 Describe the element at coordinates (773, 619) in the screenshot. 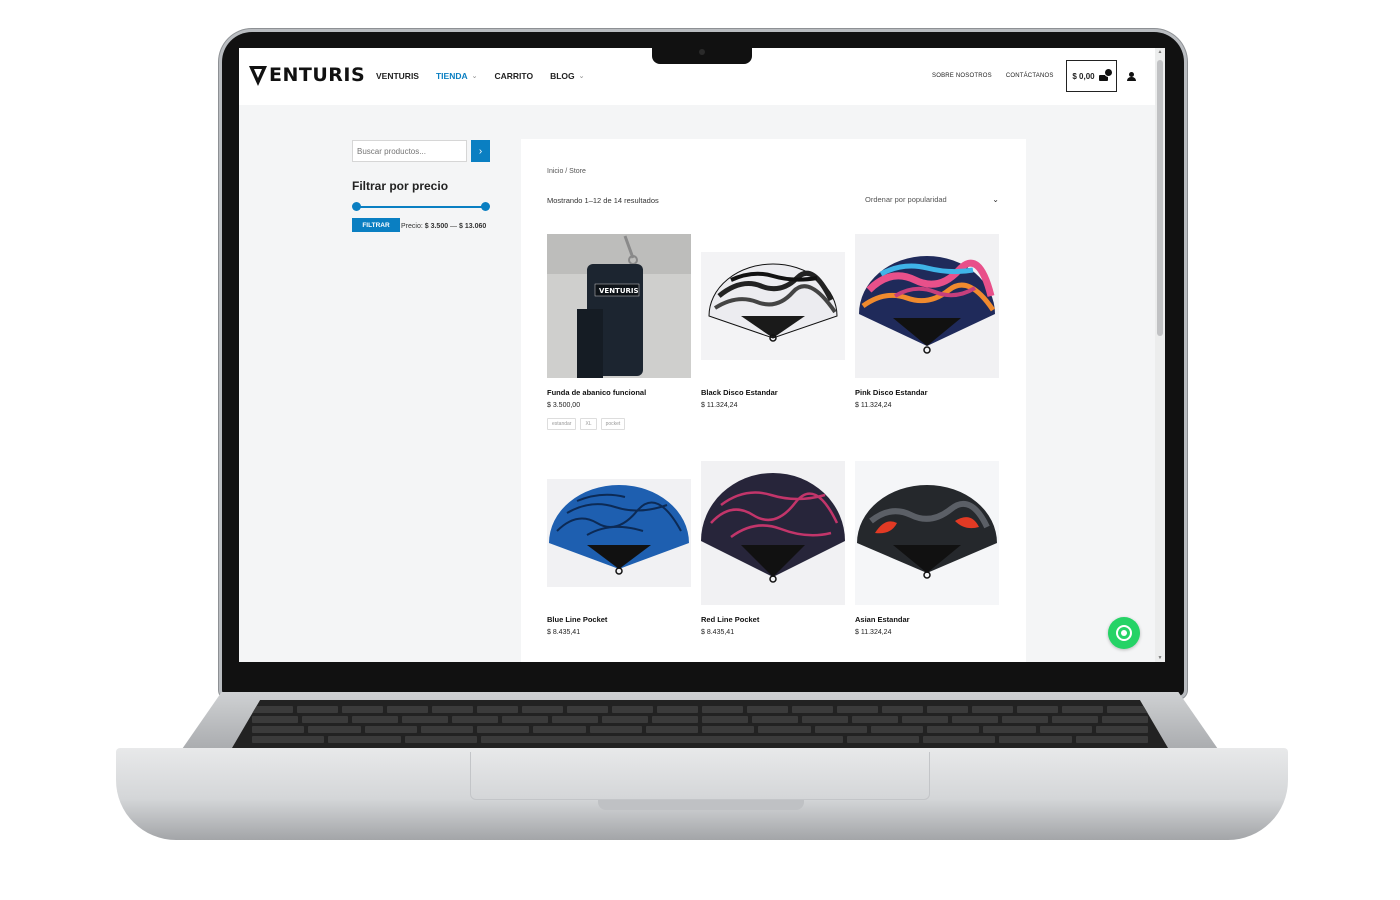

I see `product-name: Red Line Pocket` at that location.